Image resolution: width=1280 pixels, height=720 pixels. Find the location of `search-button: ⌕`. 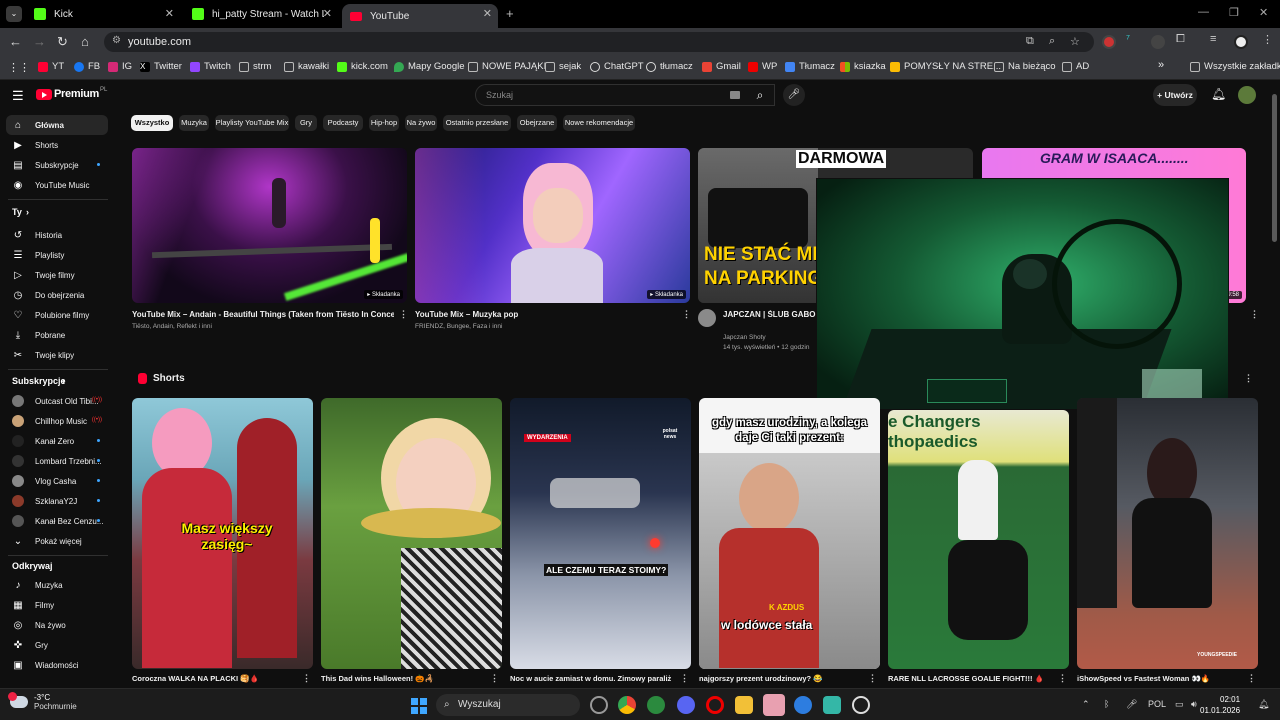

search-button: ⌕ is located at coordinates (760, 95).